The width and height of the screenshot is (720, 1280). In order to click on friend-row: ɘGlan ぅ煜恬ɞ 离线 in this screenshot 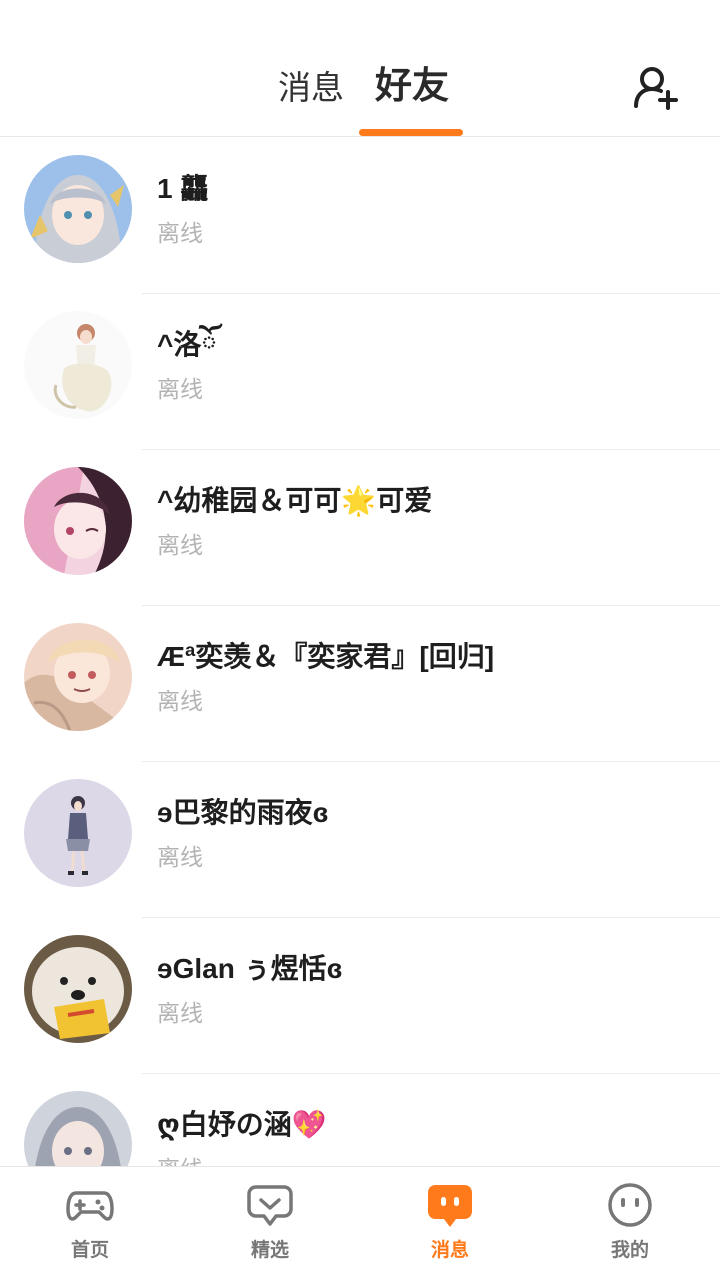, I will do `click(360, 996)`.